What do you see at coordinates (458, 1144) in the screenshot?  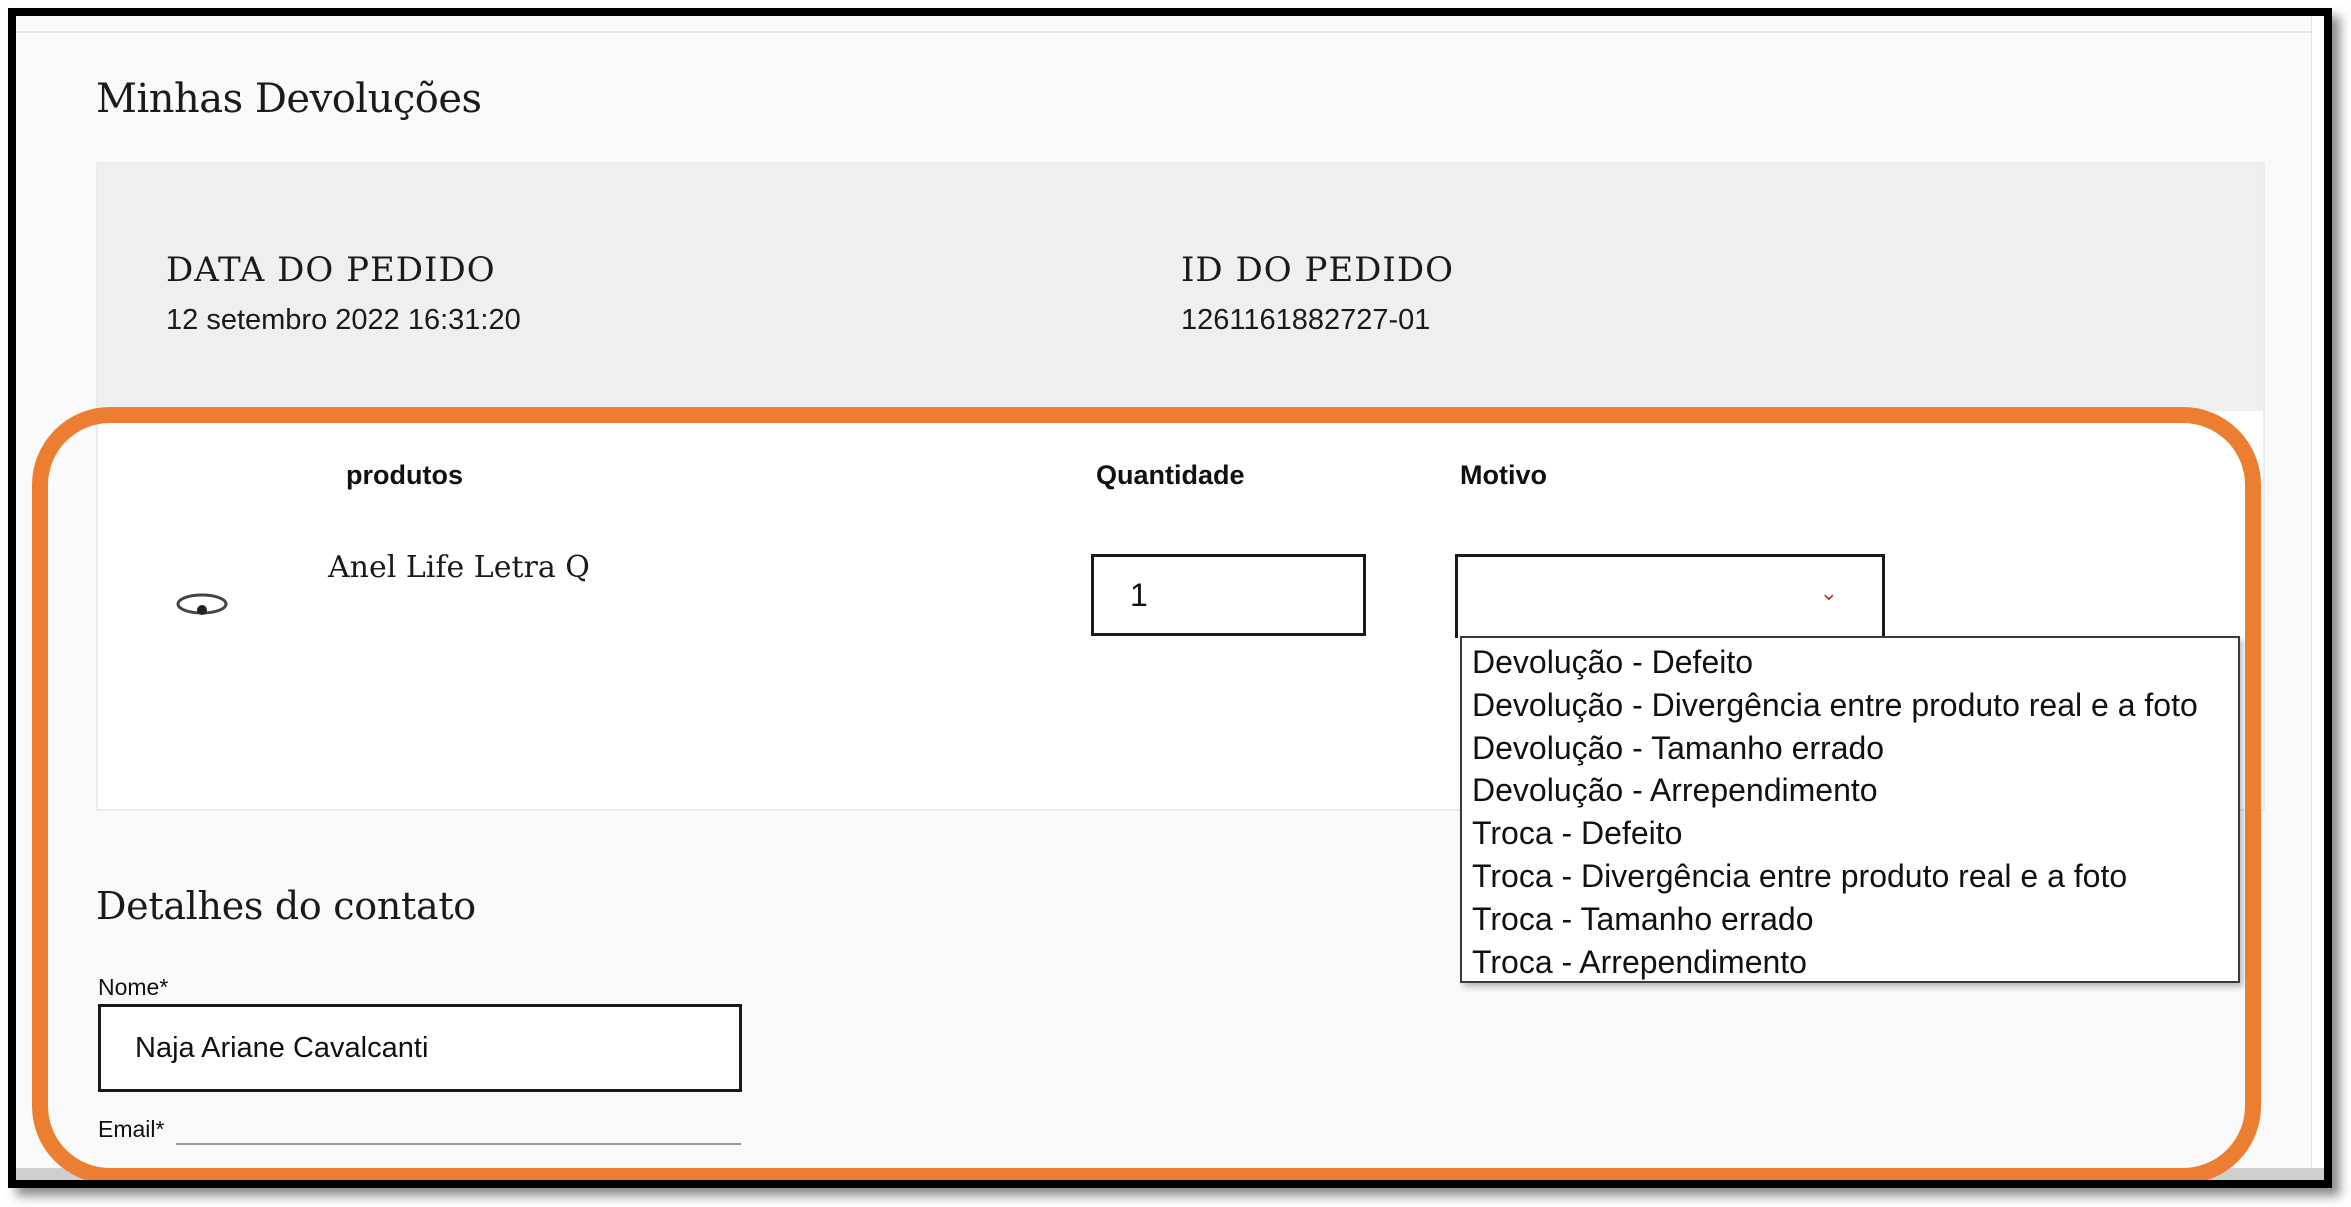 I see `email-field` at bounding box center [458, 1144].